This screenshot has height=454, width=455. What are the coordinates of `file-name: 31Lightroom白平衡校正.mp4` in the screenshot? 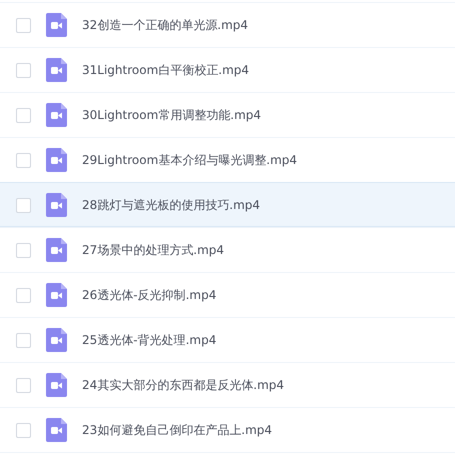 It's located at (166, 70).